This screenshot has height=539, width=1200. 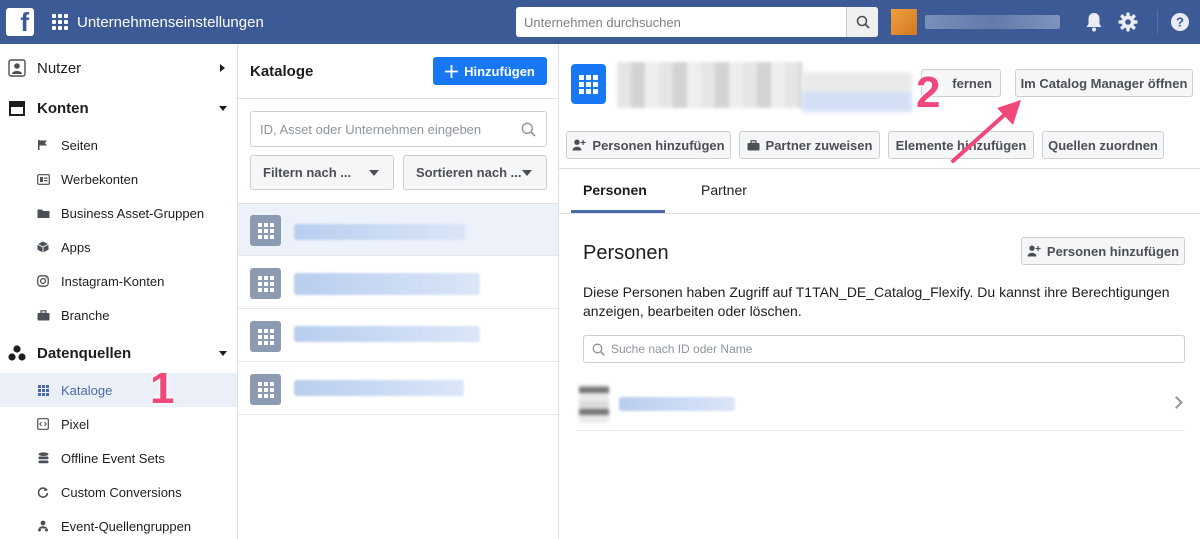 I want to click on annotation-number-1: 1, so click(x=162, y=388).